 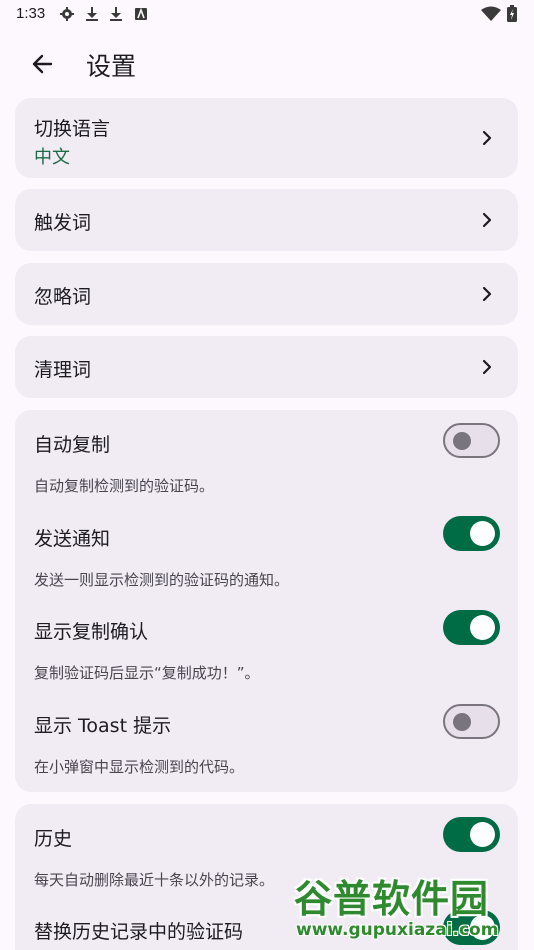 What do you see at coordinates (267, 63) in the screenshot?
I see `app-bar: 设置` at bounding box center [267, 63].